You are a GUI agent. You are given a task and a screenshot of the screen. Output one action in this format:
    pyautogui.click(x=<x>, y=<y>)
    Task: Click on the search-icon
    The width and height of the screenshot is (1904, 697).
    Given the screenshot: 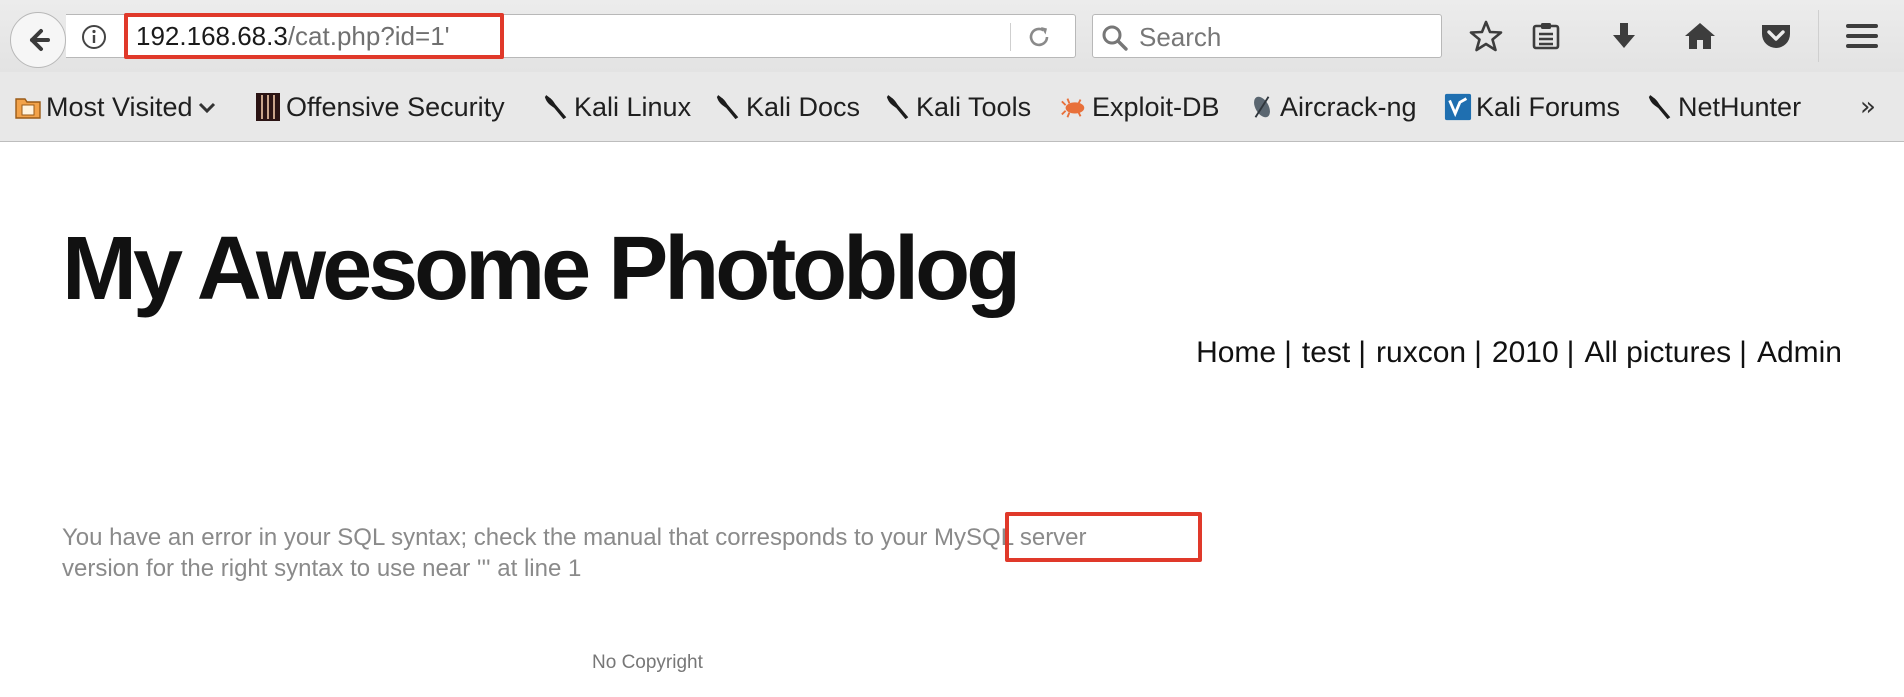 What is the action you would take?
    pyautogui.click(x=1115, y=38)
    